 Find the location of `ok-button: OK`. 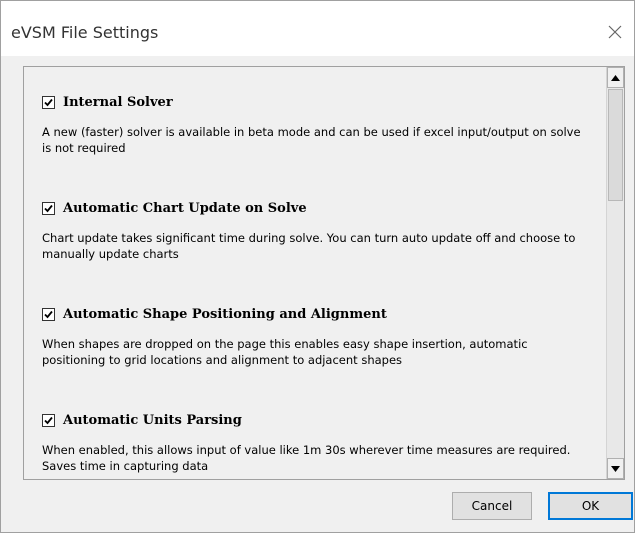

ok-button: OK is located at coordinates (590, 506).